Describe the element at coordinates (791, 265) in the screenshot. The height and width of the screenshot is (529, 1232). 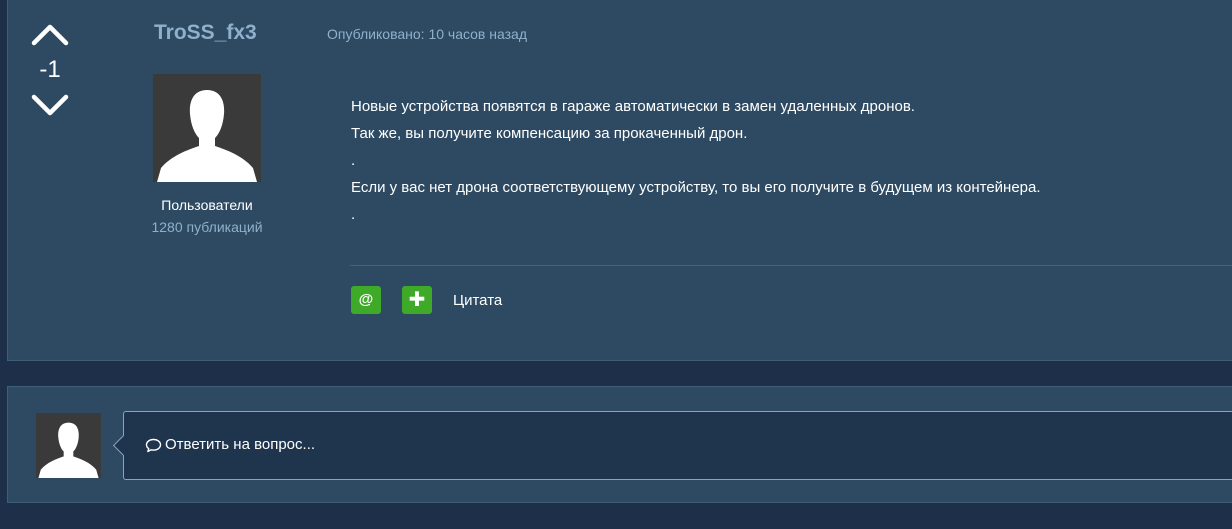
I see `content-divider` at that location.